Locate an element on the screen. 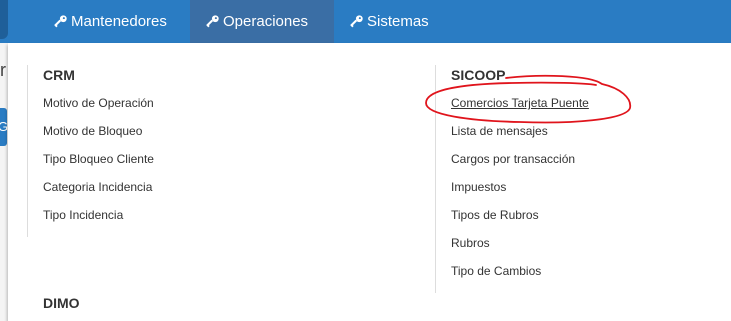  menu-item-impuestos: Impuestos is located at coordinates (478, 187).